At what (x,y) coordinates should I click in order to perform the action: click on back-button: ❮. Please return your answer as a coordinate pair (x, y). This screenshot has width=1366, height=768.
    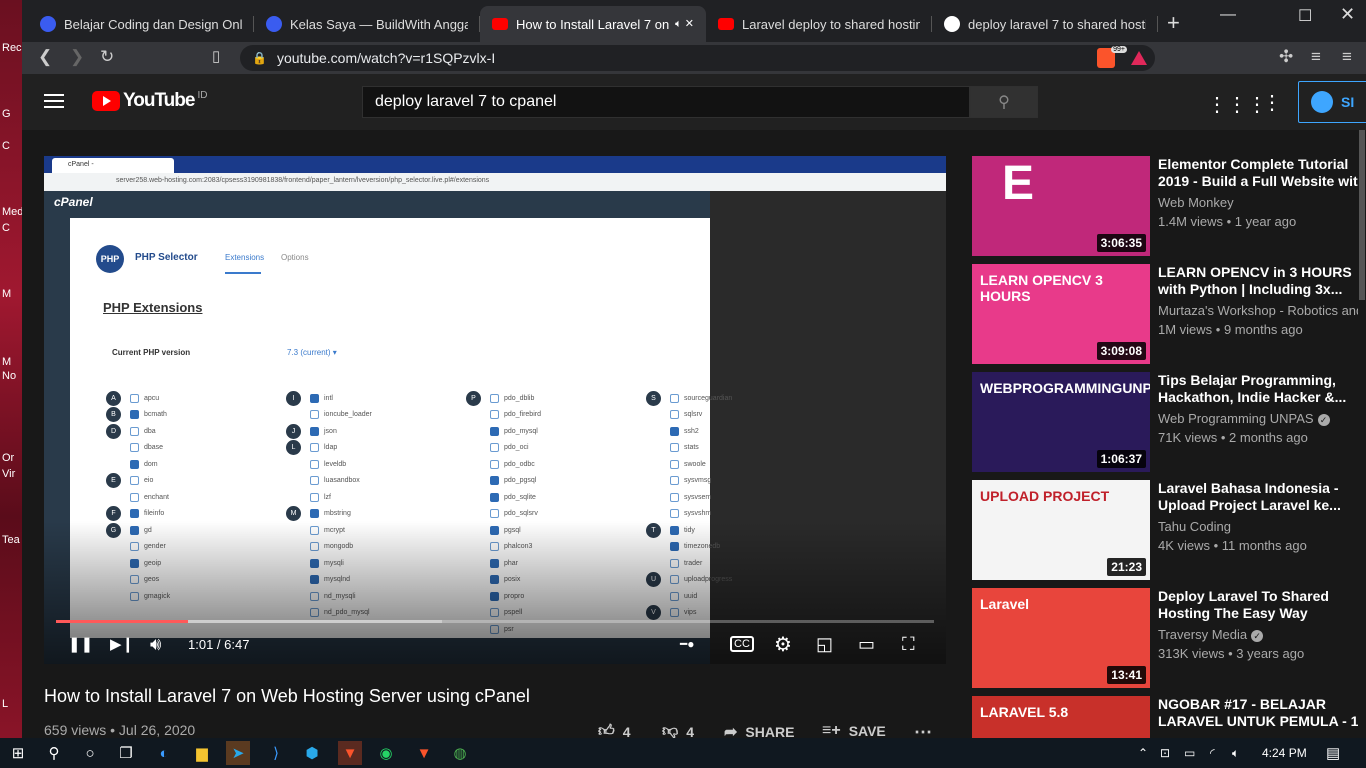
    Looking at the image, I should click on (45, 57).